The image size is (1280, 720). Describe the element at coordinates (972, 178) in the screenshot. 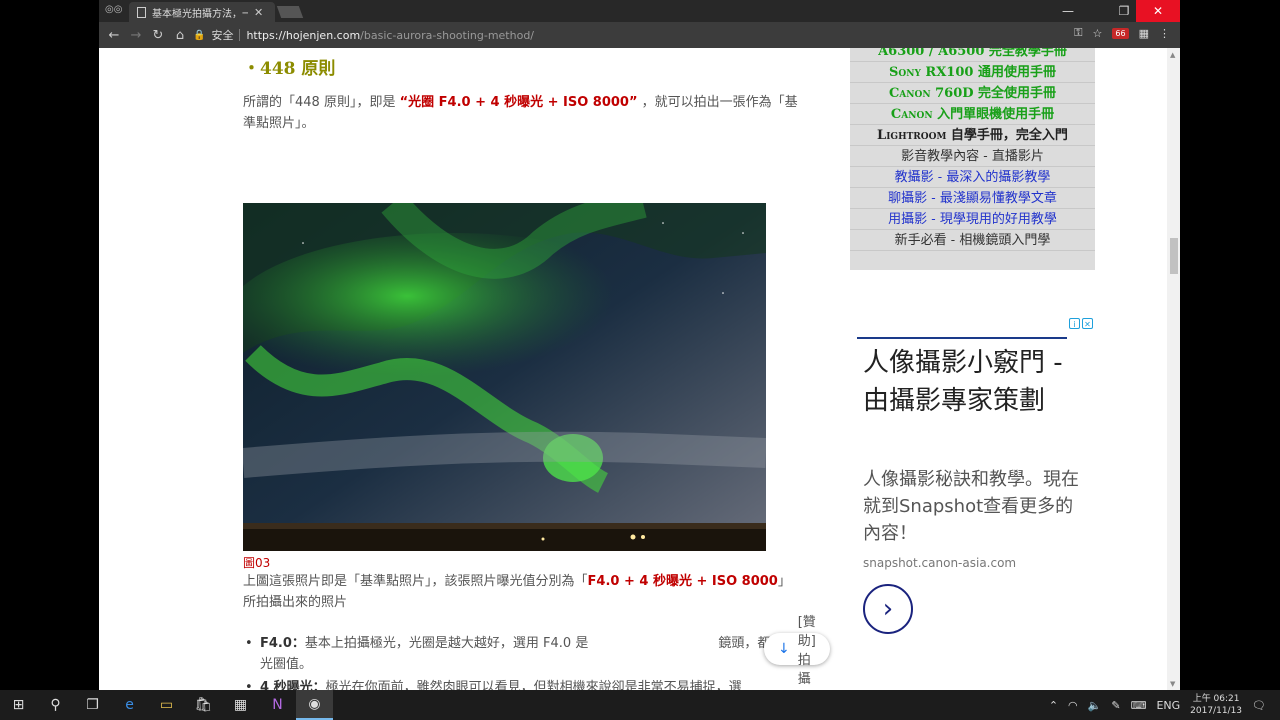

I see `sidebar-item-teach: 教攝影 - 最深入的攝影教學` at that location.